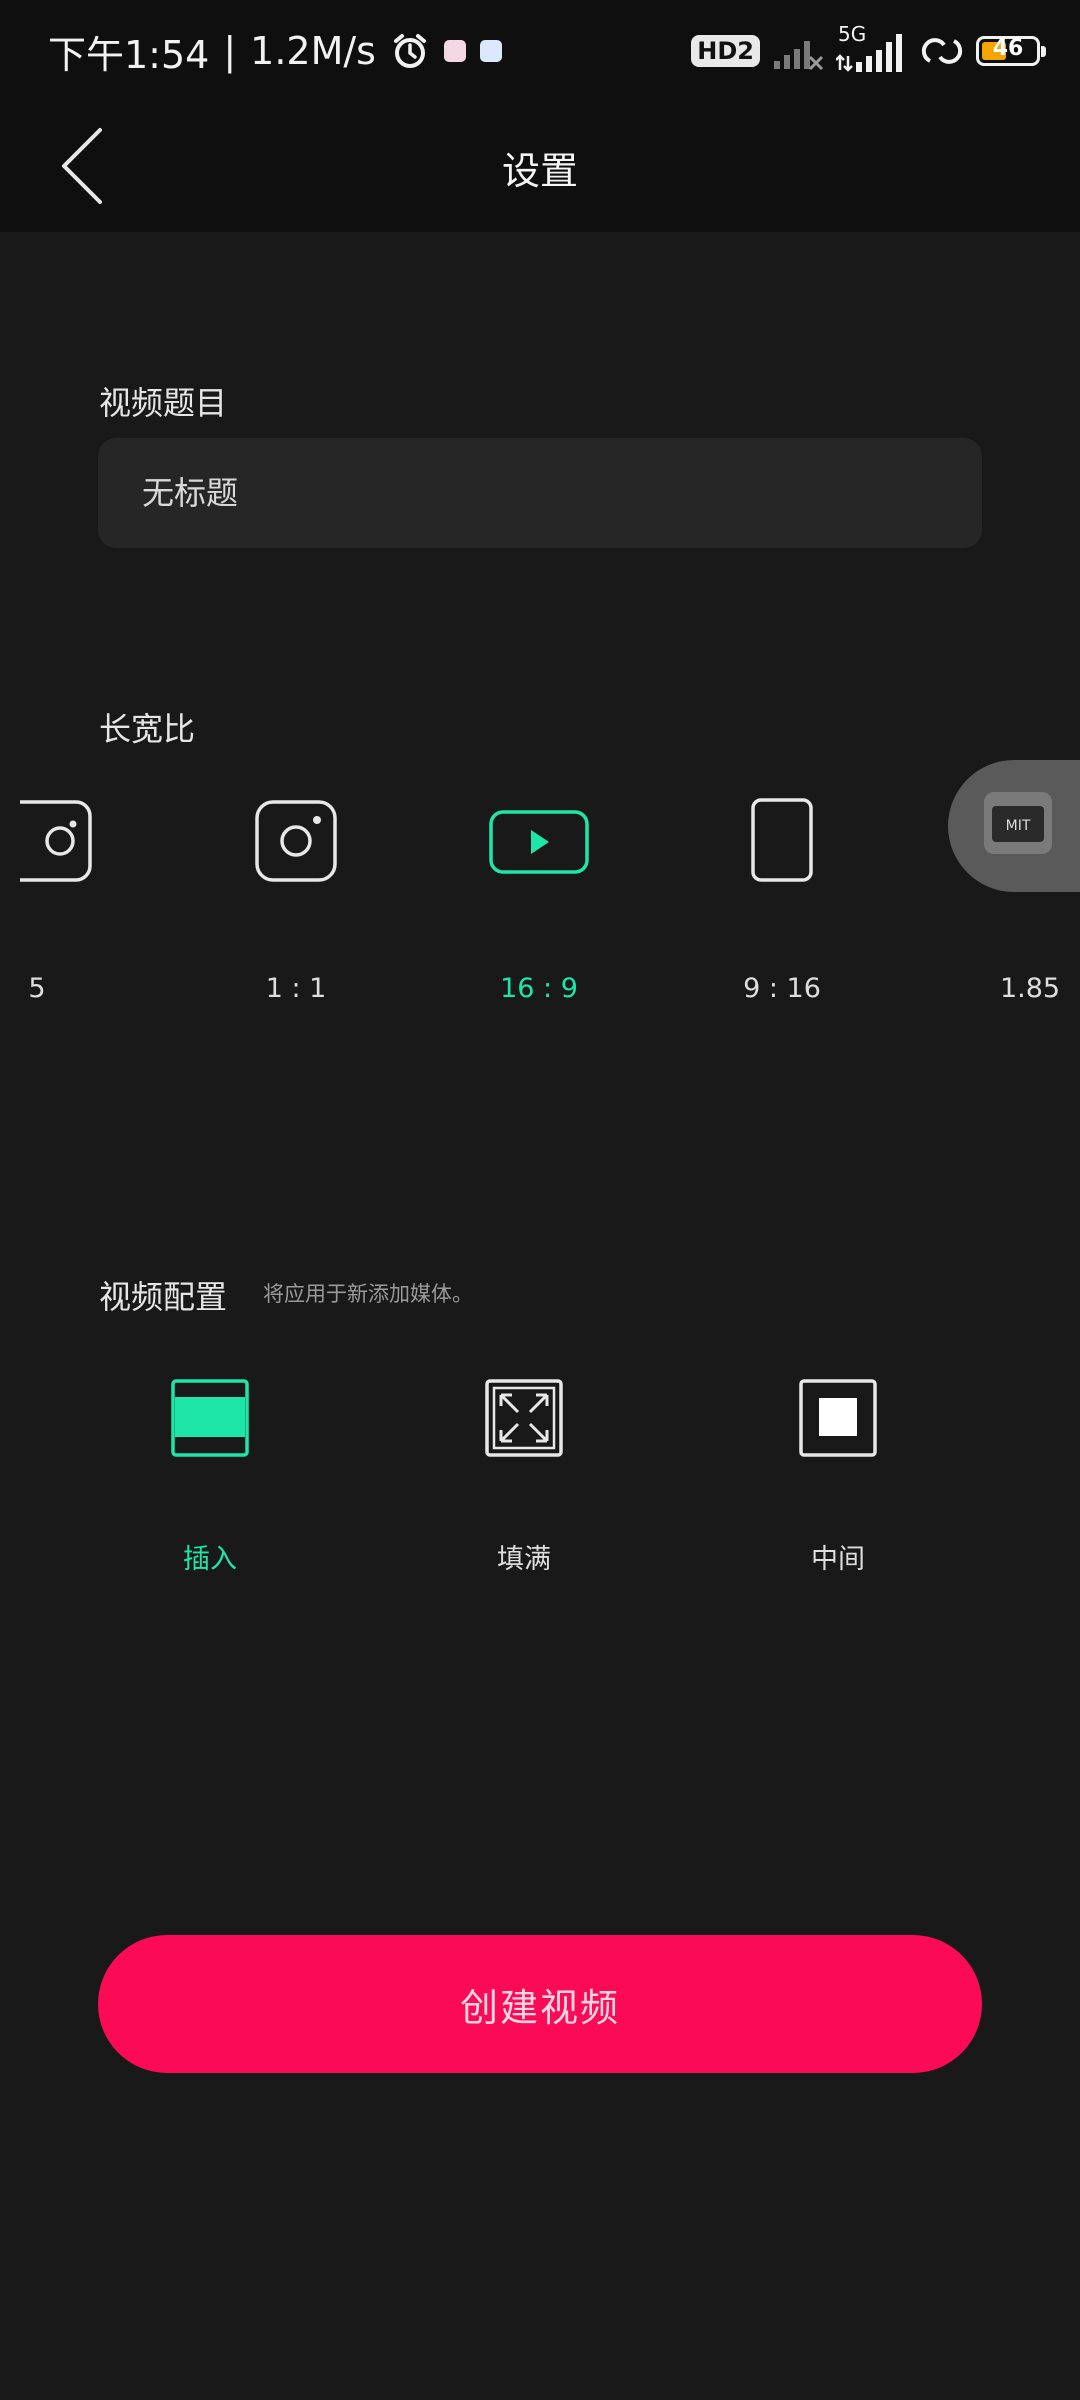  I want to click on alarm-icon, so click(409, 51).